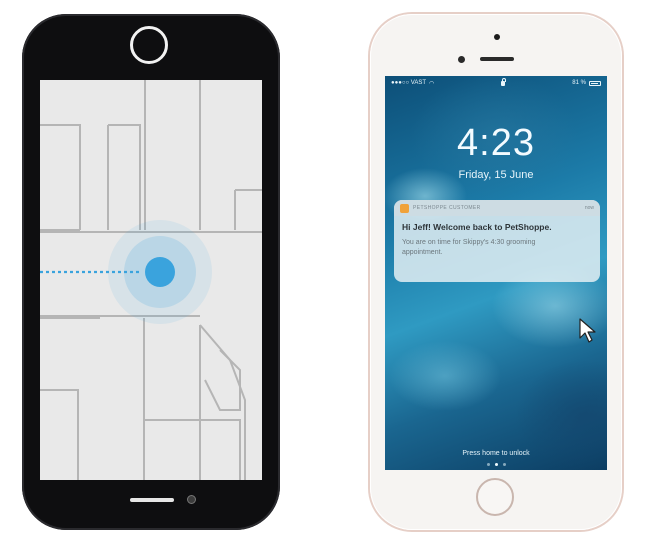 This screenshot has height=537, width=646. What do you see at coordinates (496, 453) in the screenshot?
I see `unlock-hint: Press home to unlock` at bounding box center [496, 453].